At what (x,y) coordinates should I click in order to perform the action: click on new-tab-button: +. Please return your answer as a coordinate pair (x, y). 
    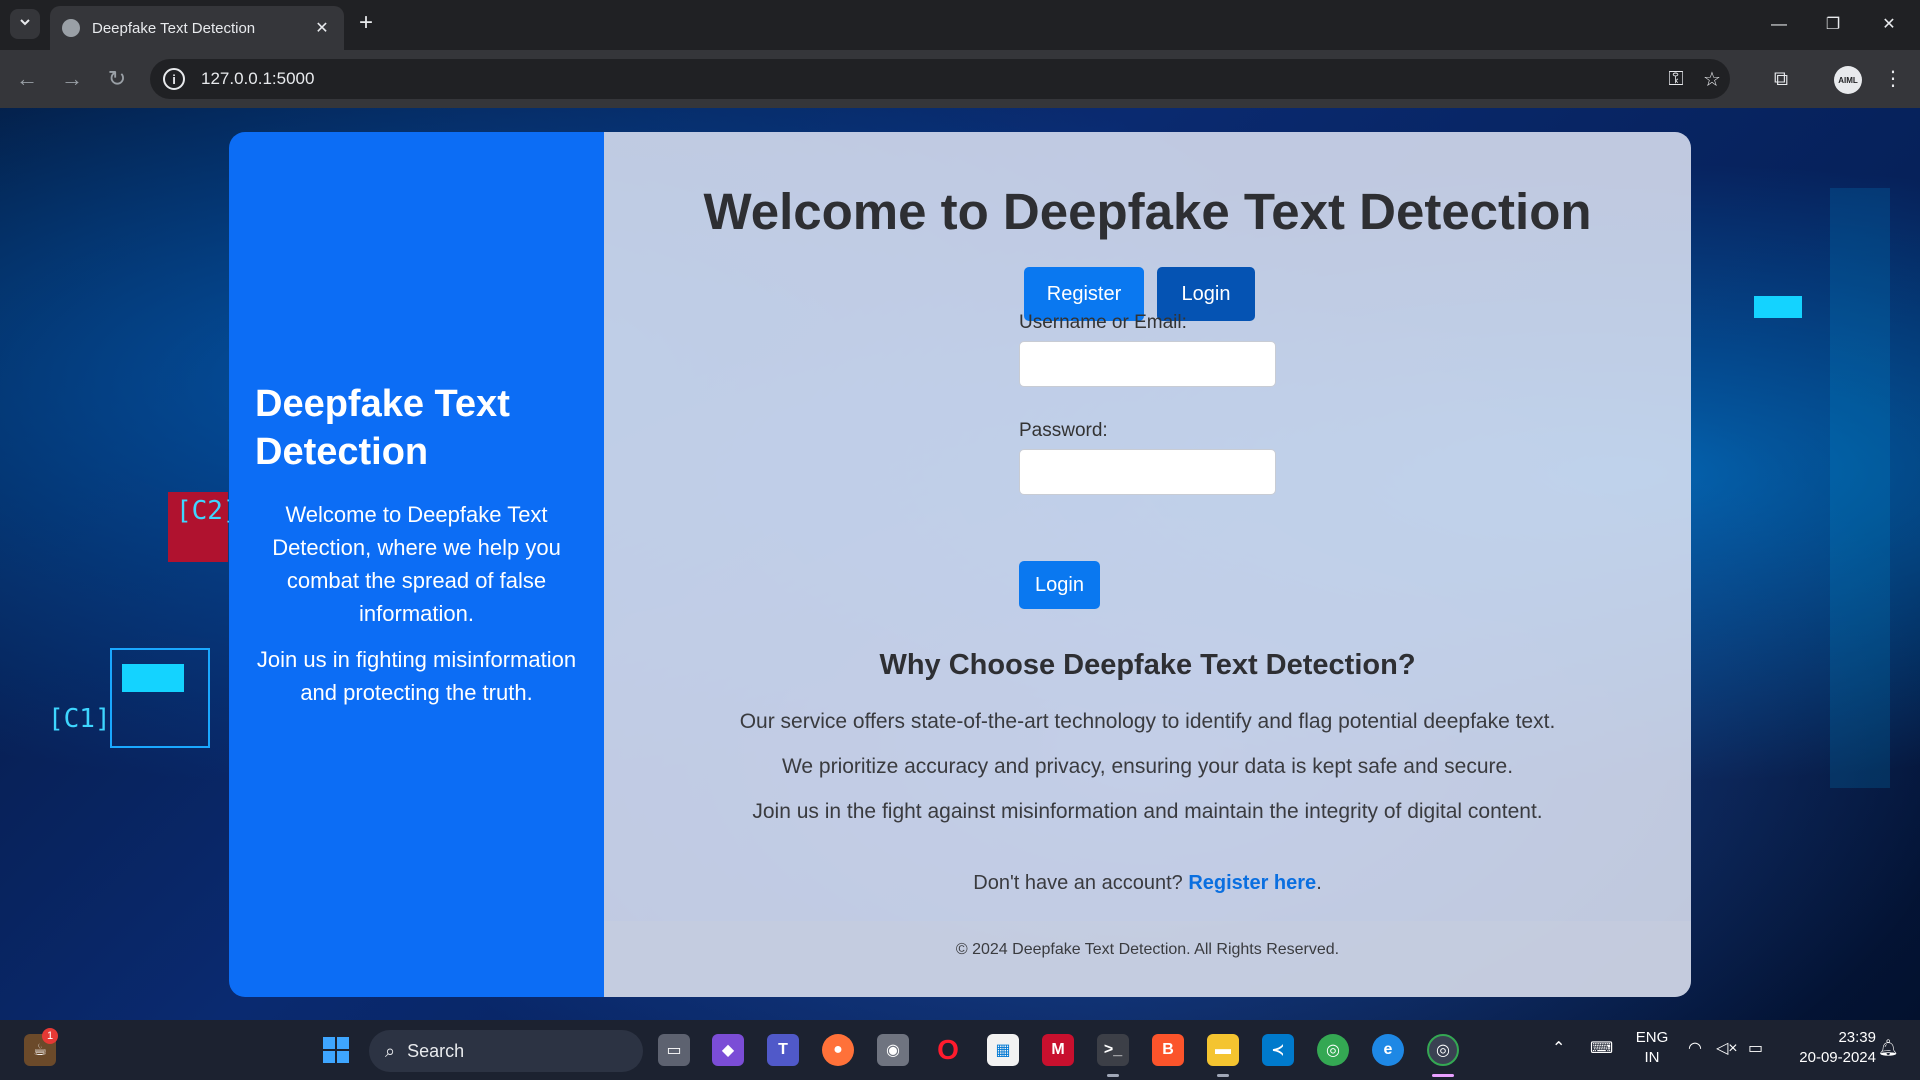
    Looking at the image, I should click on (366, 24).